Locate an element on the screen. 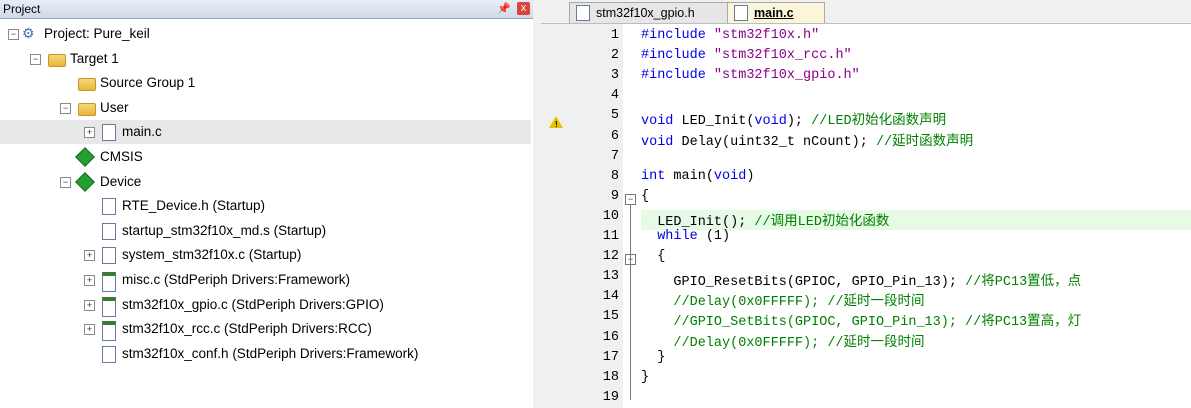 The width and height of the screenshot is (1191, 408). tab-stm32f10x-gpio-h: stm32f10x_gpio.h is located at coordinates (649, 12).